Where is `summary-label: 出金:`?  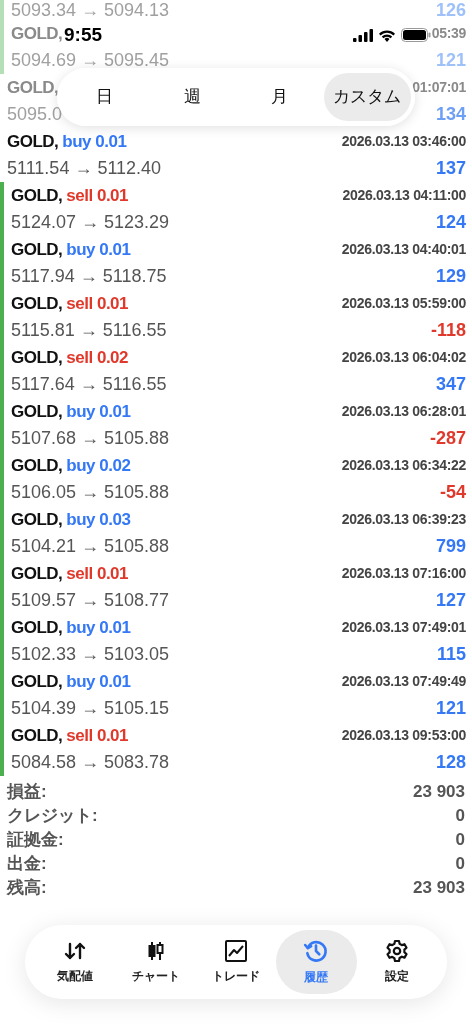 summary-label: 出金: is located at coordinates (27, 864).